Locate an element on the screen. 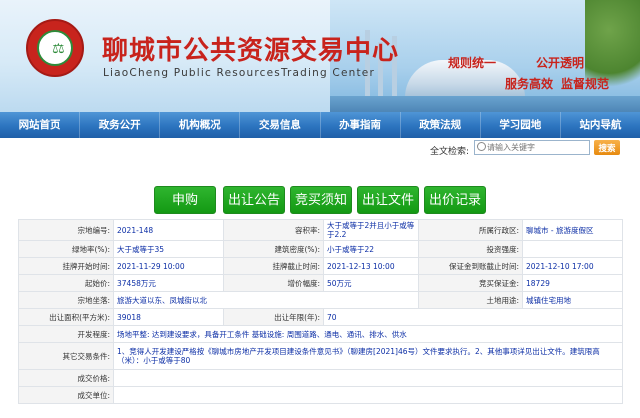 This screenshot has height=418, width=640. field-label: 宗地编号: is located at coordinates (66, 230).